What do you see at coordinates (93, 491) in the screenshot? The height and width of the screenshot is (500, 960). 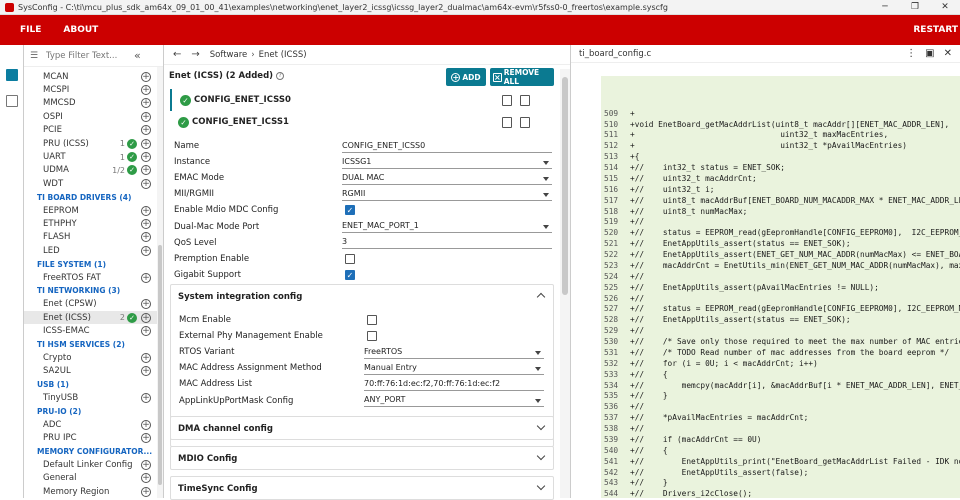 I see `module-item: Memory Region +` at bounding box center [93, 491].